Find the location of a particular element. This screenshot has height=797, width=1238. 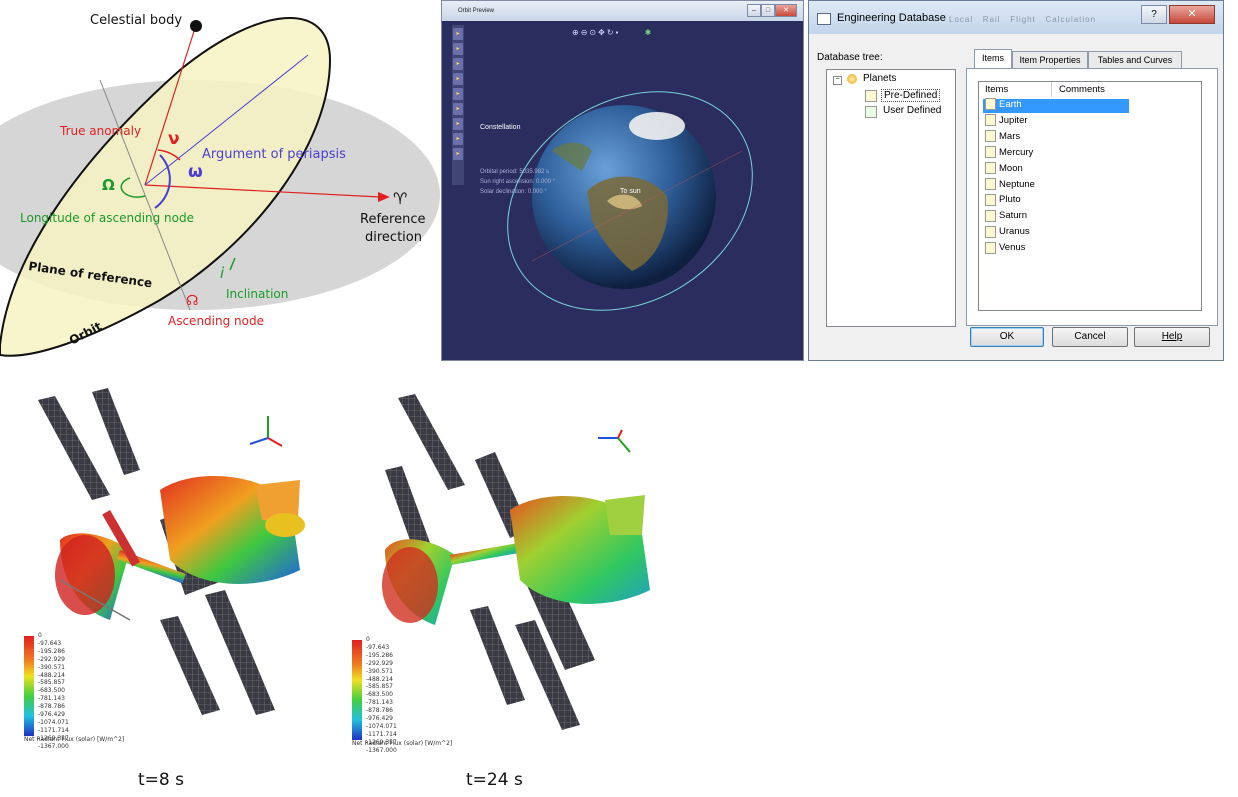

true-anomaly-label: True anomaly is located at coordinates (100, 131).